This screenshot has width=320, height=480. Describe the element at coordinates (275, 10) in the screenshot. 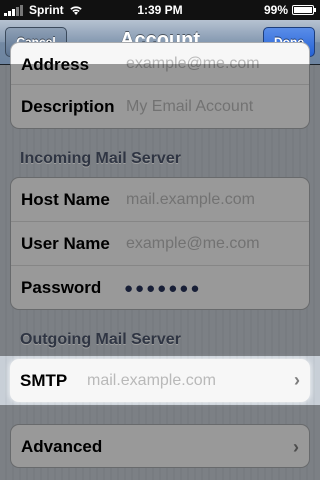

I see `battery-percent: 99%` at that location.